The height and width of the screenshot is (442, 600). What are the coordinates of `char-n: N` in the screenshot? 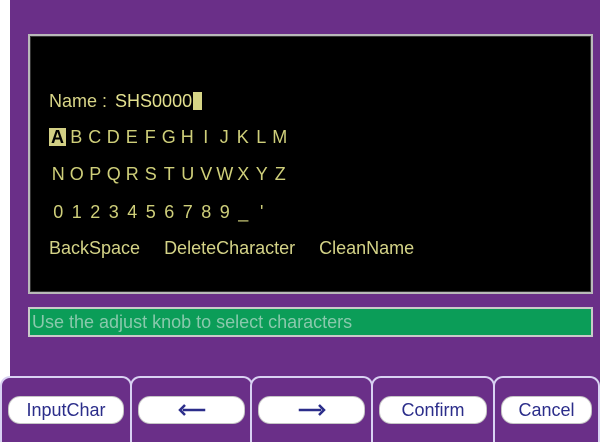 It's located at (58, 174).